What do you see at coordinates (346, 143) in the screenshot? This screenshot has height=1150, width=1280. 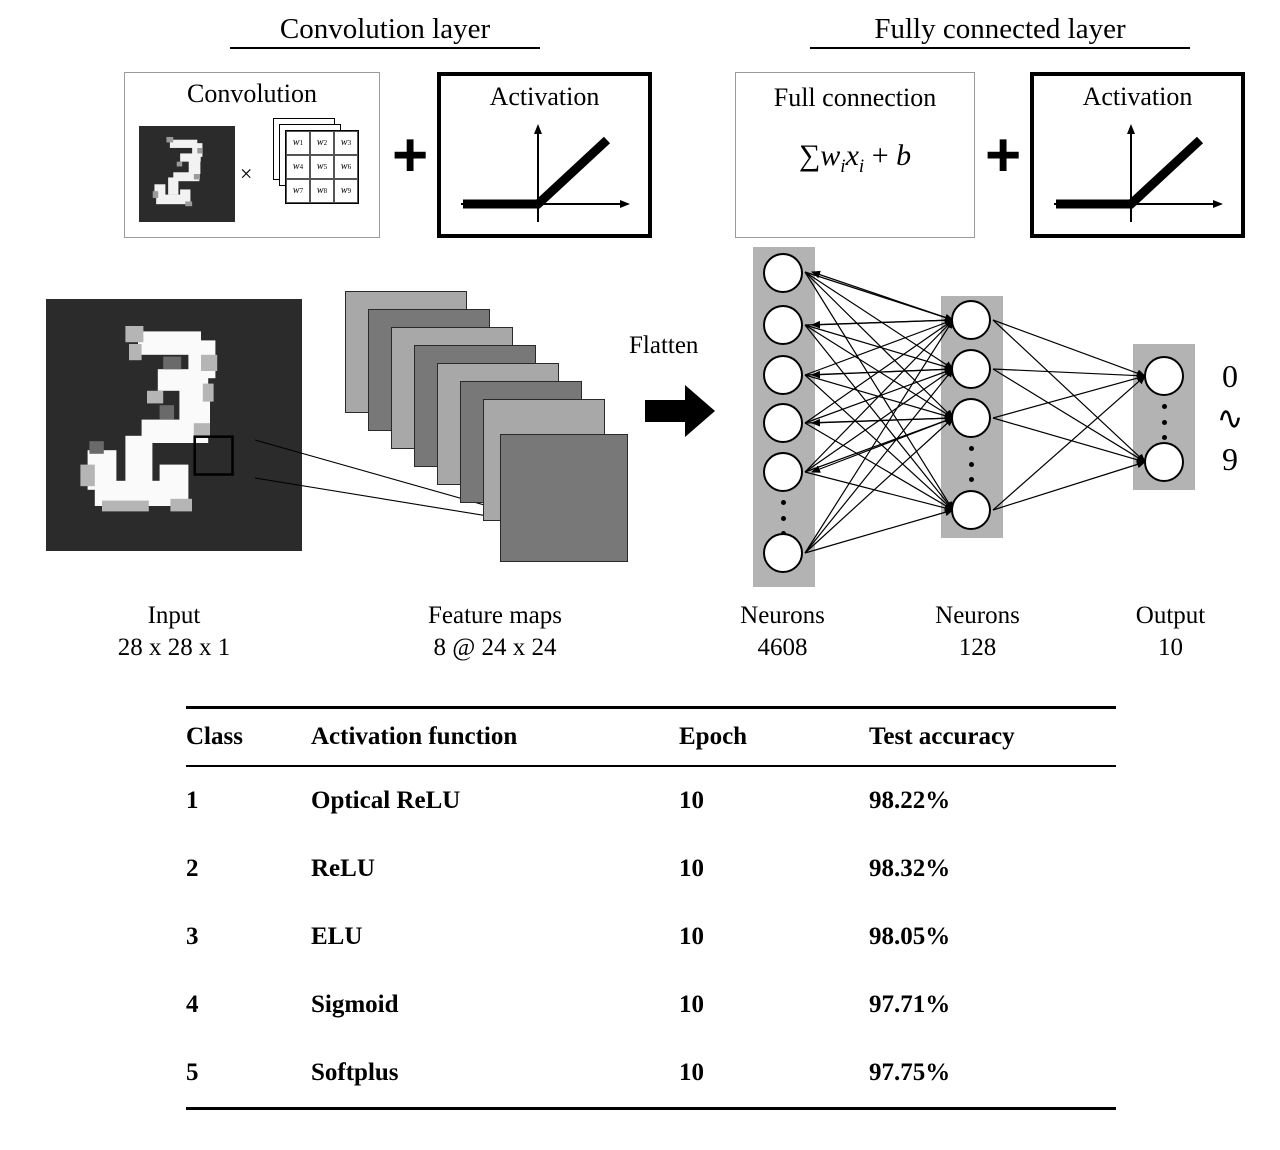 I see `kernel-cell-w3: w3` at bounding box center [346, 143].